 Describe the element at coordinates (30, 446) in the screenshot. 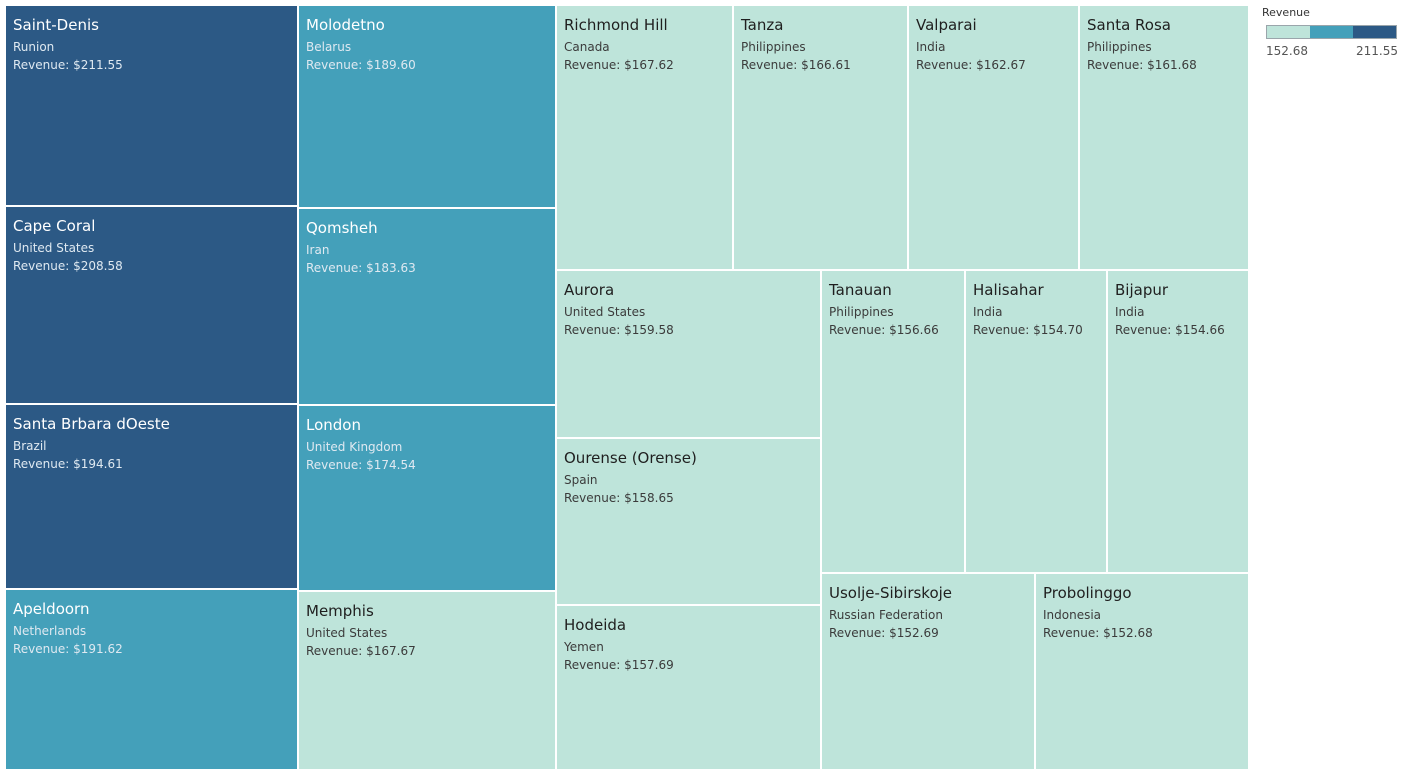

I see `tile-country-label: Brazil` at that location.